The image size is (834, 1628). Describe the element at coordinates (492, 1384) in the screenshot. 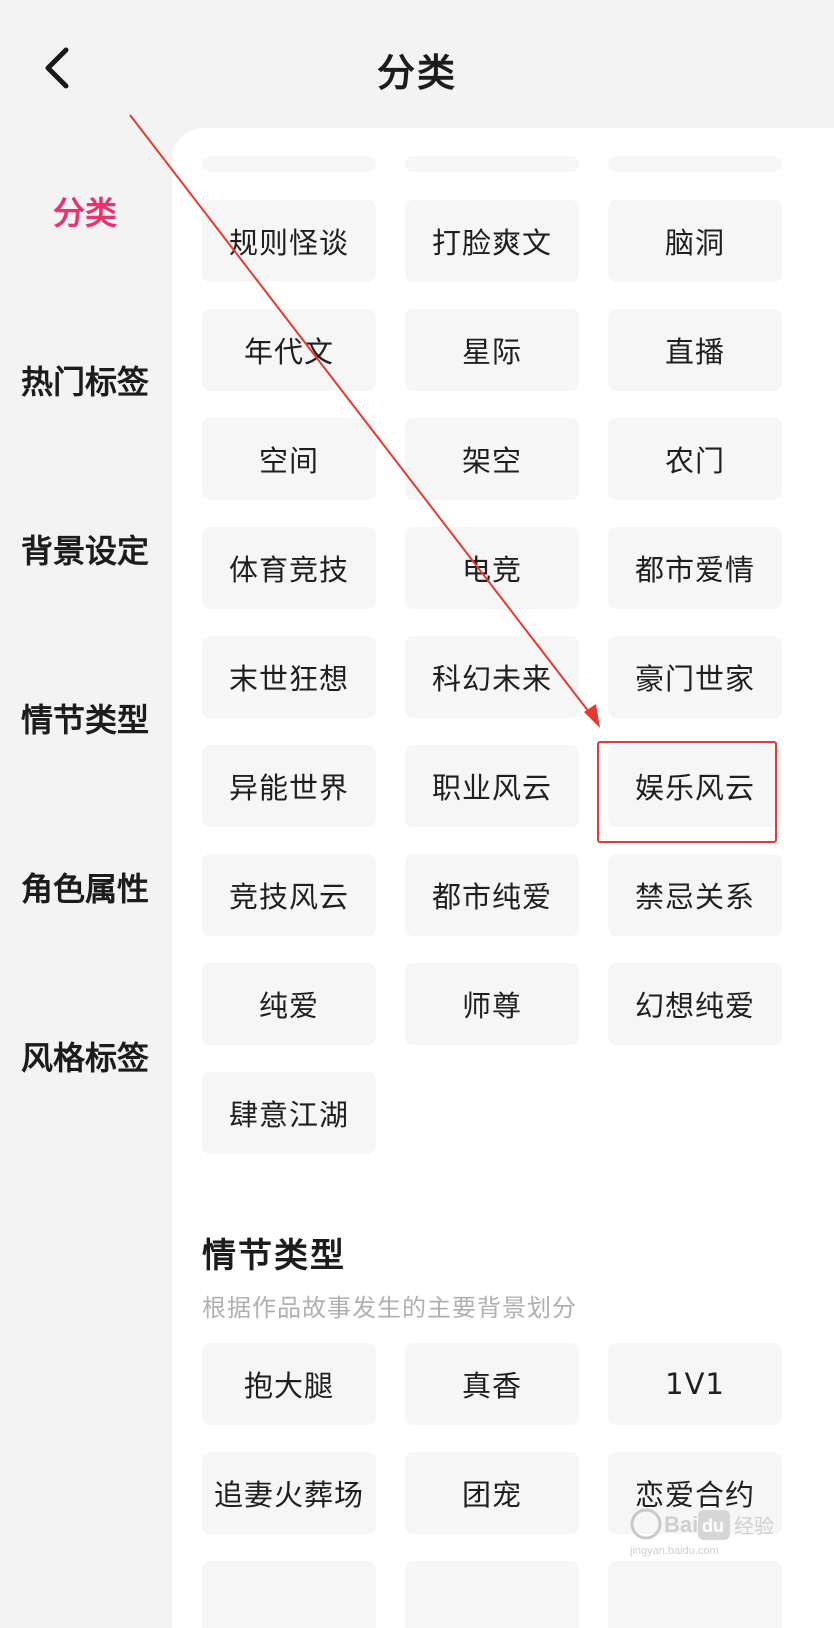

I see `plot-chip: 真香` at that location.